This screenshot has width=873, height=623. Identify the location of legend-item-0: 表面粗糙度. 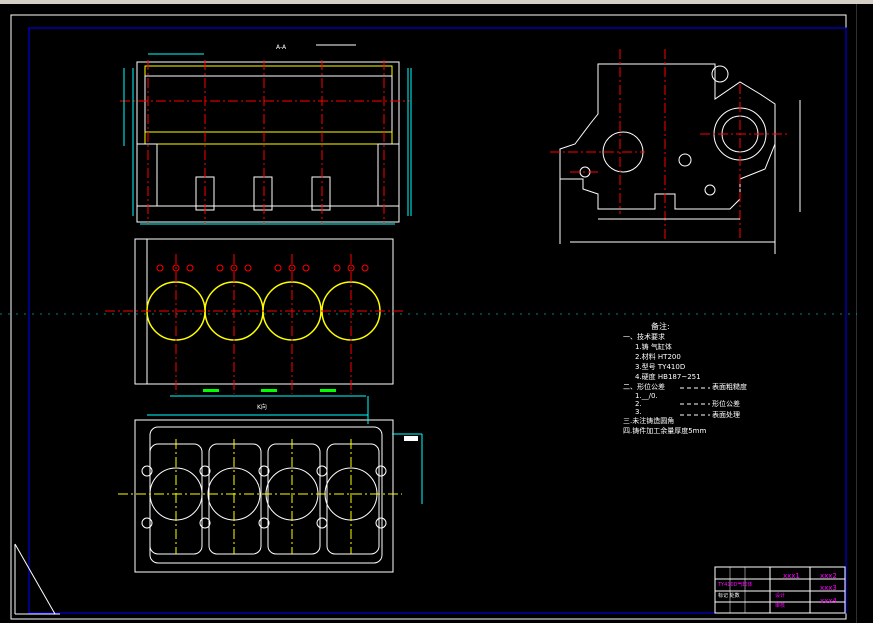
(729, 387).